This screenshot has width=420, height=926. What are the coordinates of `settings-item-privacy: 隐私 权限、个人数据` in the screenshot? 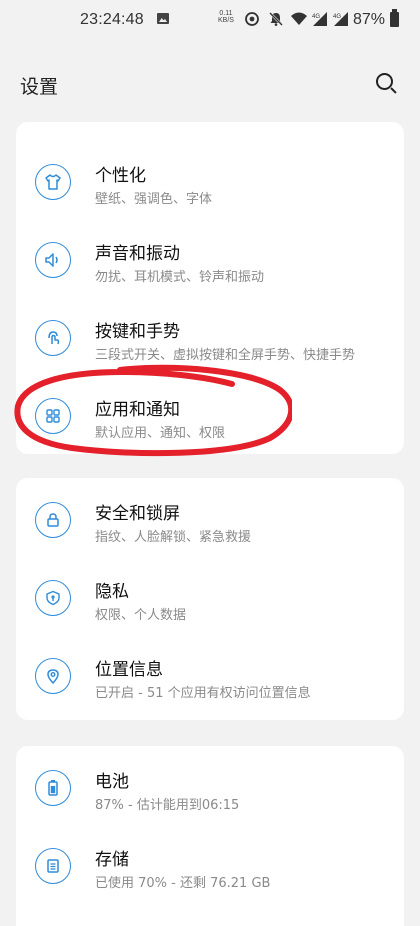 It's located at (210, 599).